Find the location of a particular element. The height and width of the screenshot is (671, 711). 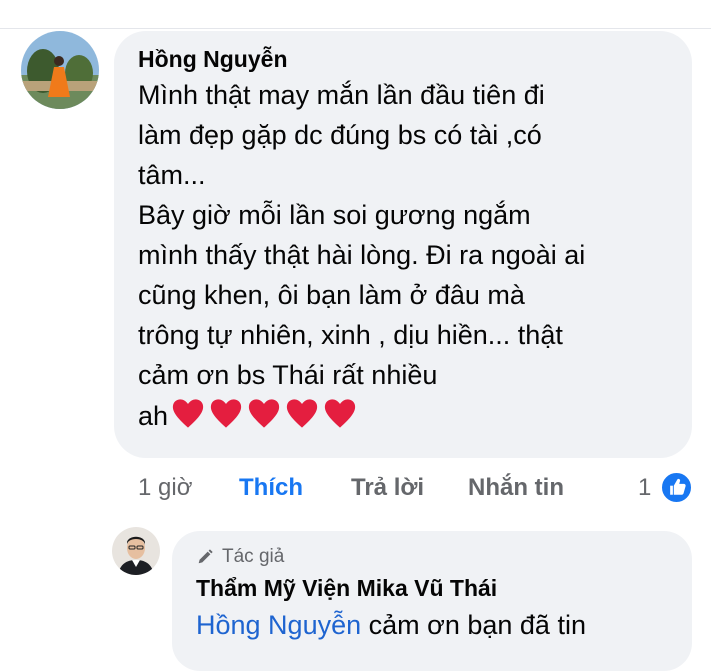

mention-link: Hồng Nguyễn is located at coordinates (278, 625).